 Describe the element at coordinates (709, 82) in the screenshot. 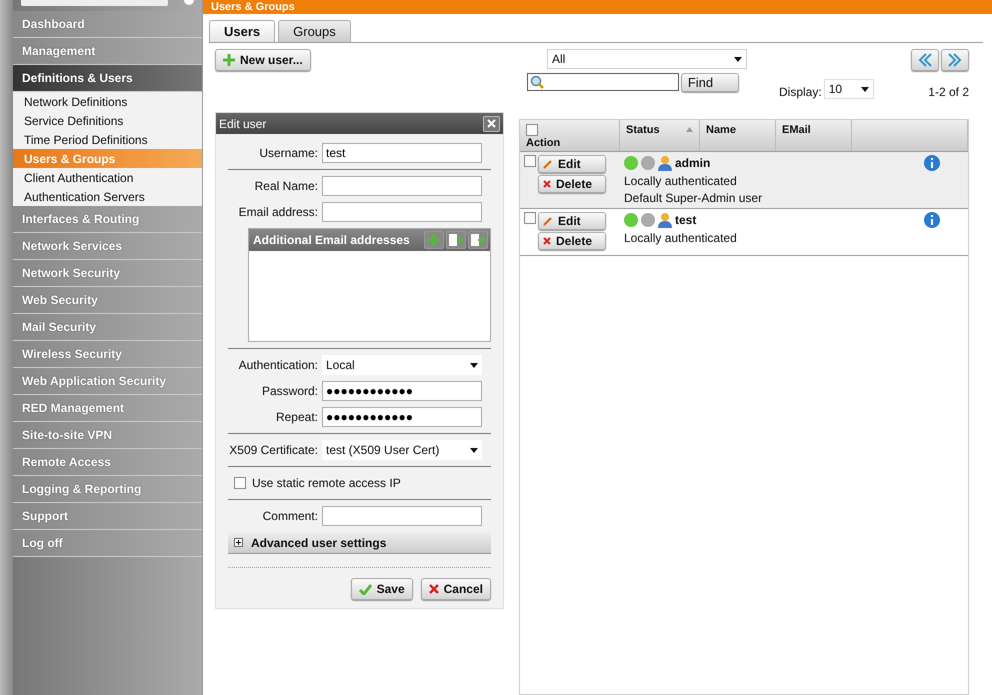

I see `find-button: Find` at that location.